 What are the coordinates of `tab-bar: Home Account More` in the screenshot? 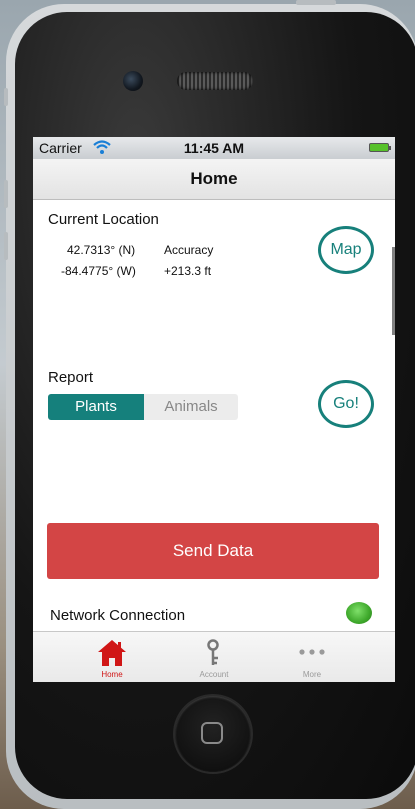 It's located at (214, 656).